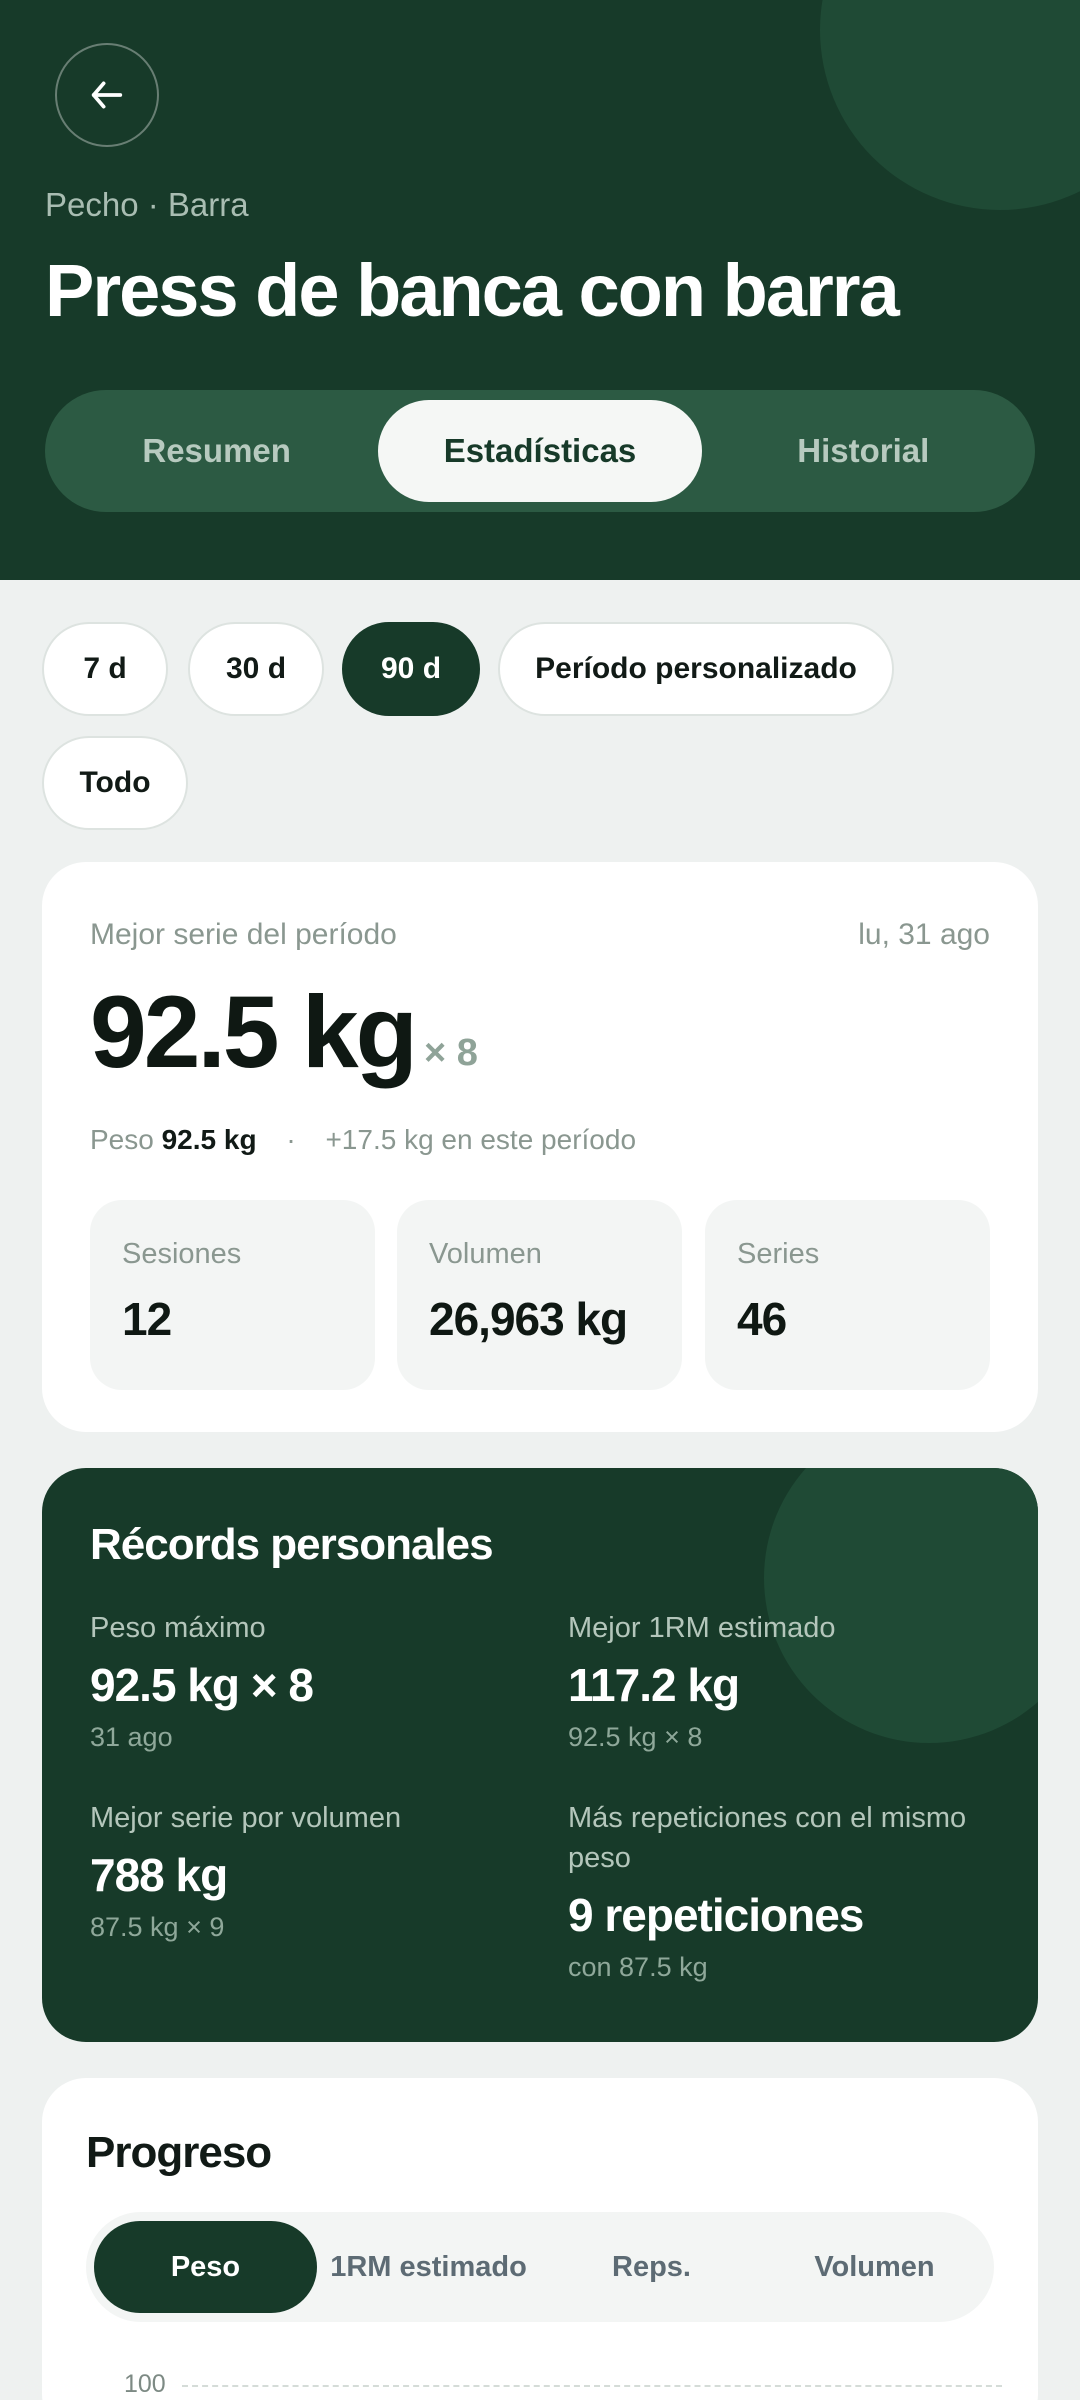 This screenshot has width=1080, height=2400. Describe the element at coordinates (182, 1254) in the screenshot. I see `stat-label: Sesiones` at that location.